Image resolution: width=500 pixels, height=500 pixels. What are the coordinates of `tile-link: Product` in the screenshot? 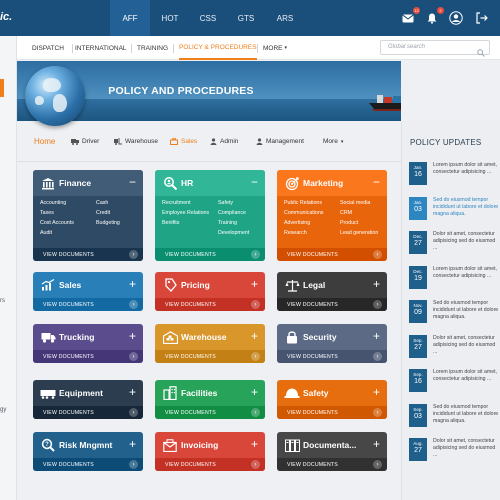 It's located at (360, 223).